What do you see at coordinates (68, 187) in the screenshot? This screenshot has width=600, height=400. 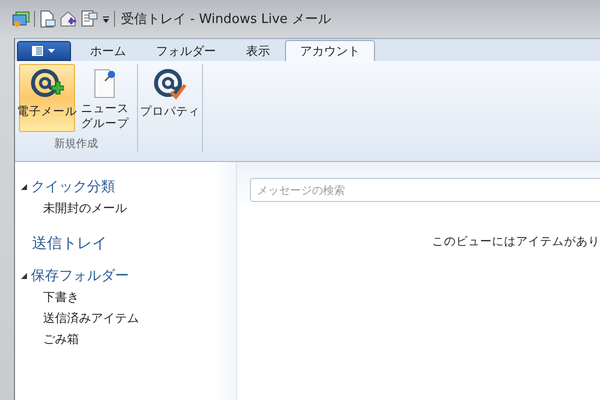 I see `folder-group-header: クイック分類` at bounding box center [68, 187].